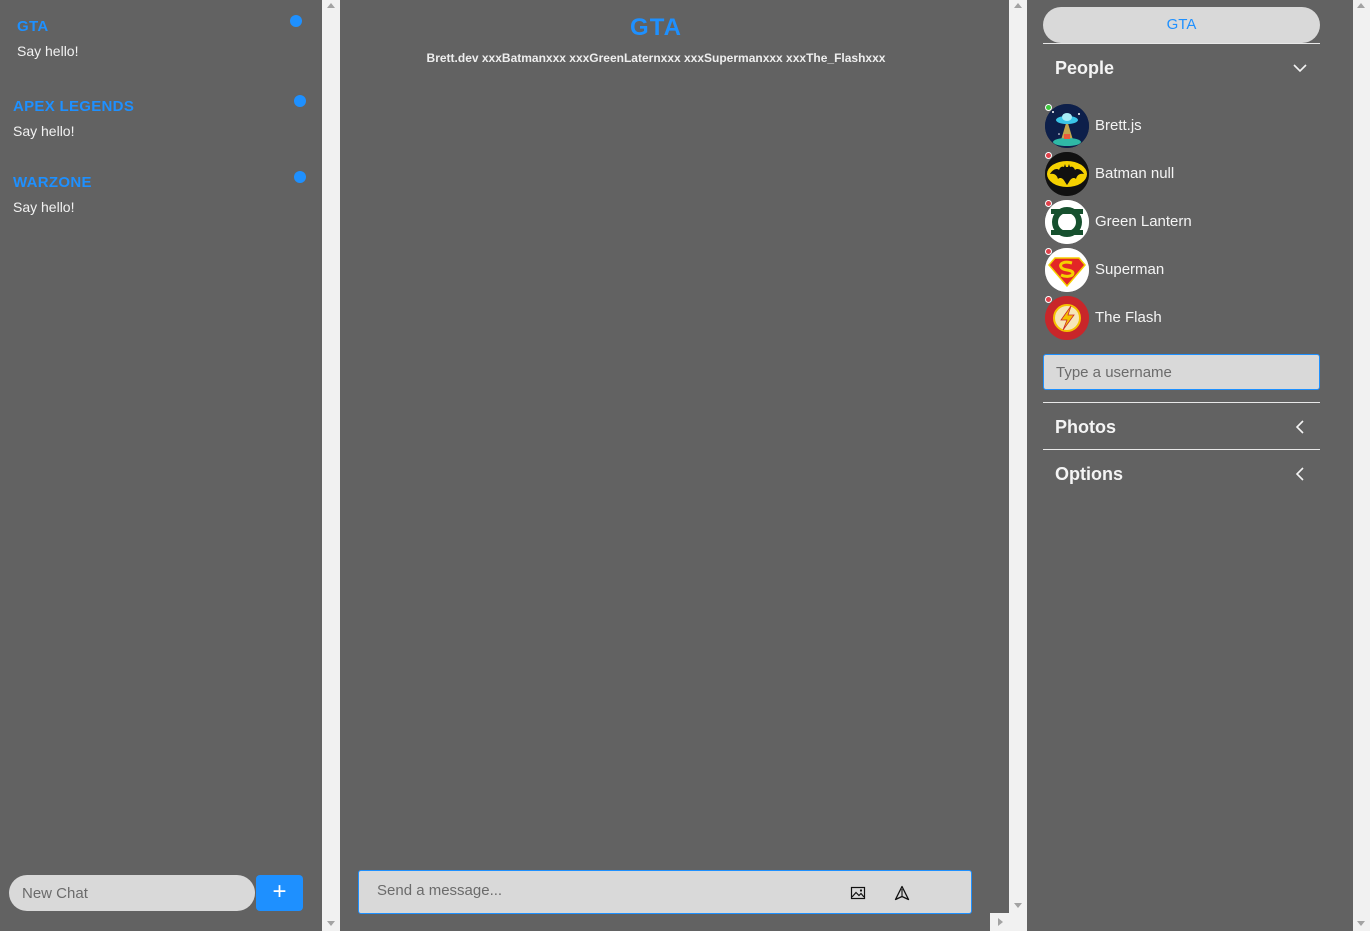 The width and height of the screenshot is (1370, 931). Describe the element at coordinates (1128, 317) in the screenshot. I see `person-name: The Flash` at that location.